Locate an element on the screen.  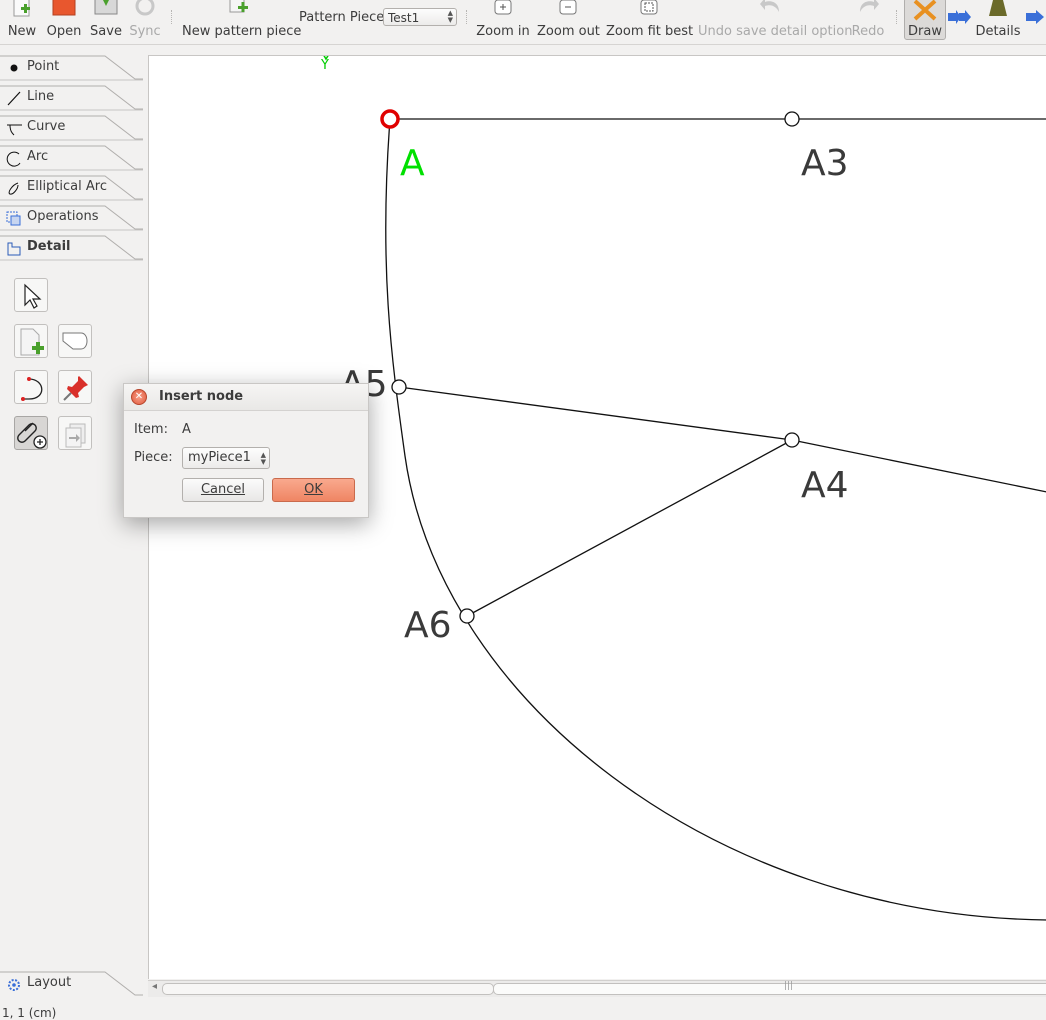
tab-layout-label: Layout is located at coordinates (49, 982).